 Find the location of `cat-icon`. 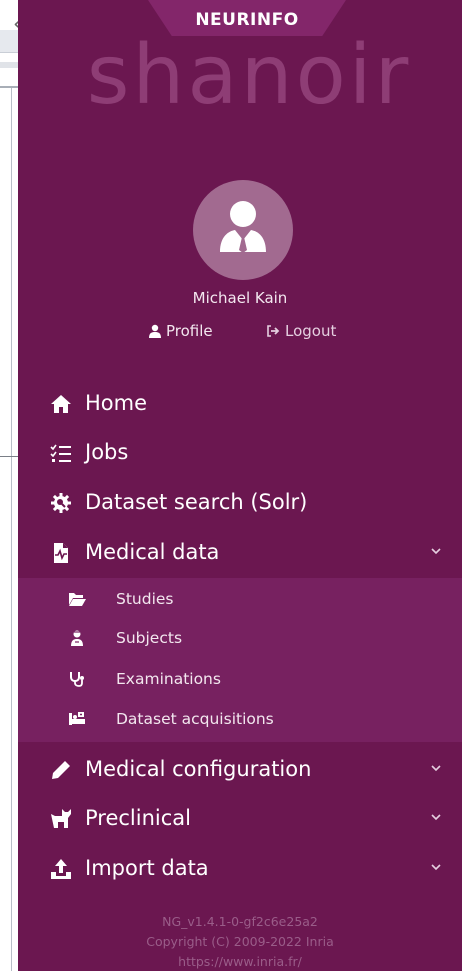

cat-icon is located at coordinates (61, 818).